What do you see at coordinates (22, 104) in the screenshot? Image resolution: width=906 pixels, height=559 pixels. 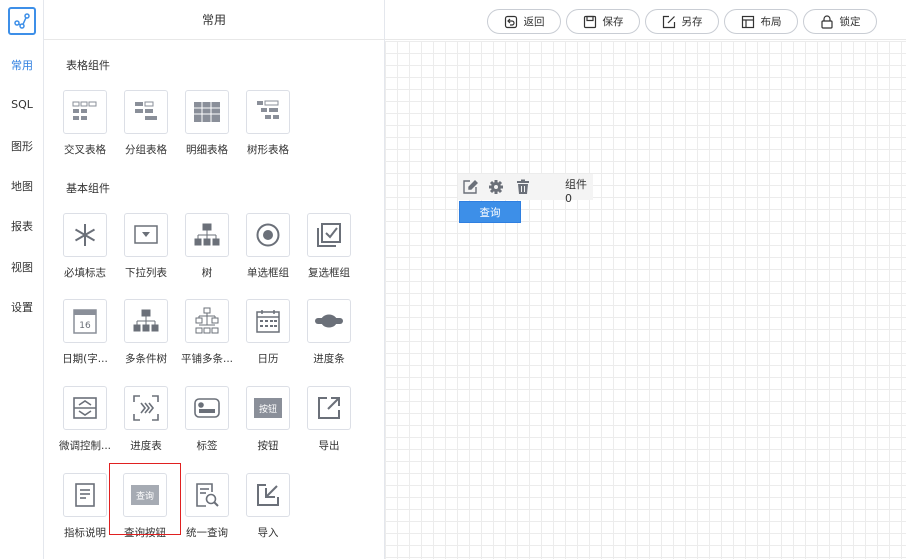 I see `rail-tab-sql: SQL` at bounding box center [22, 104].